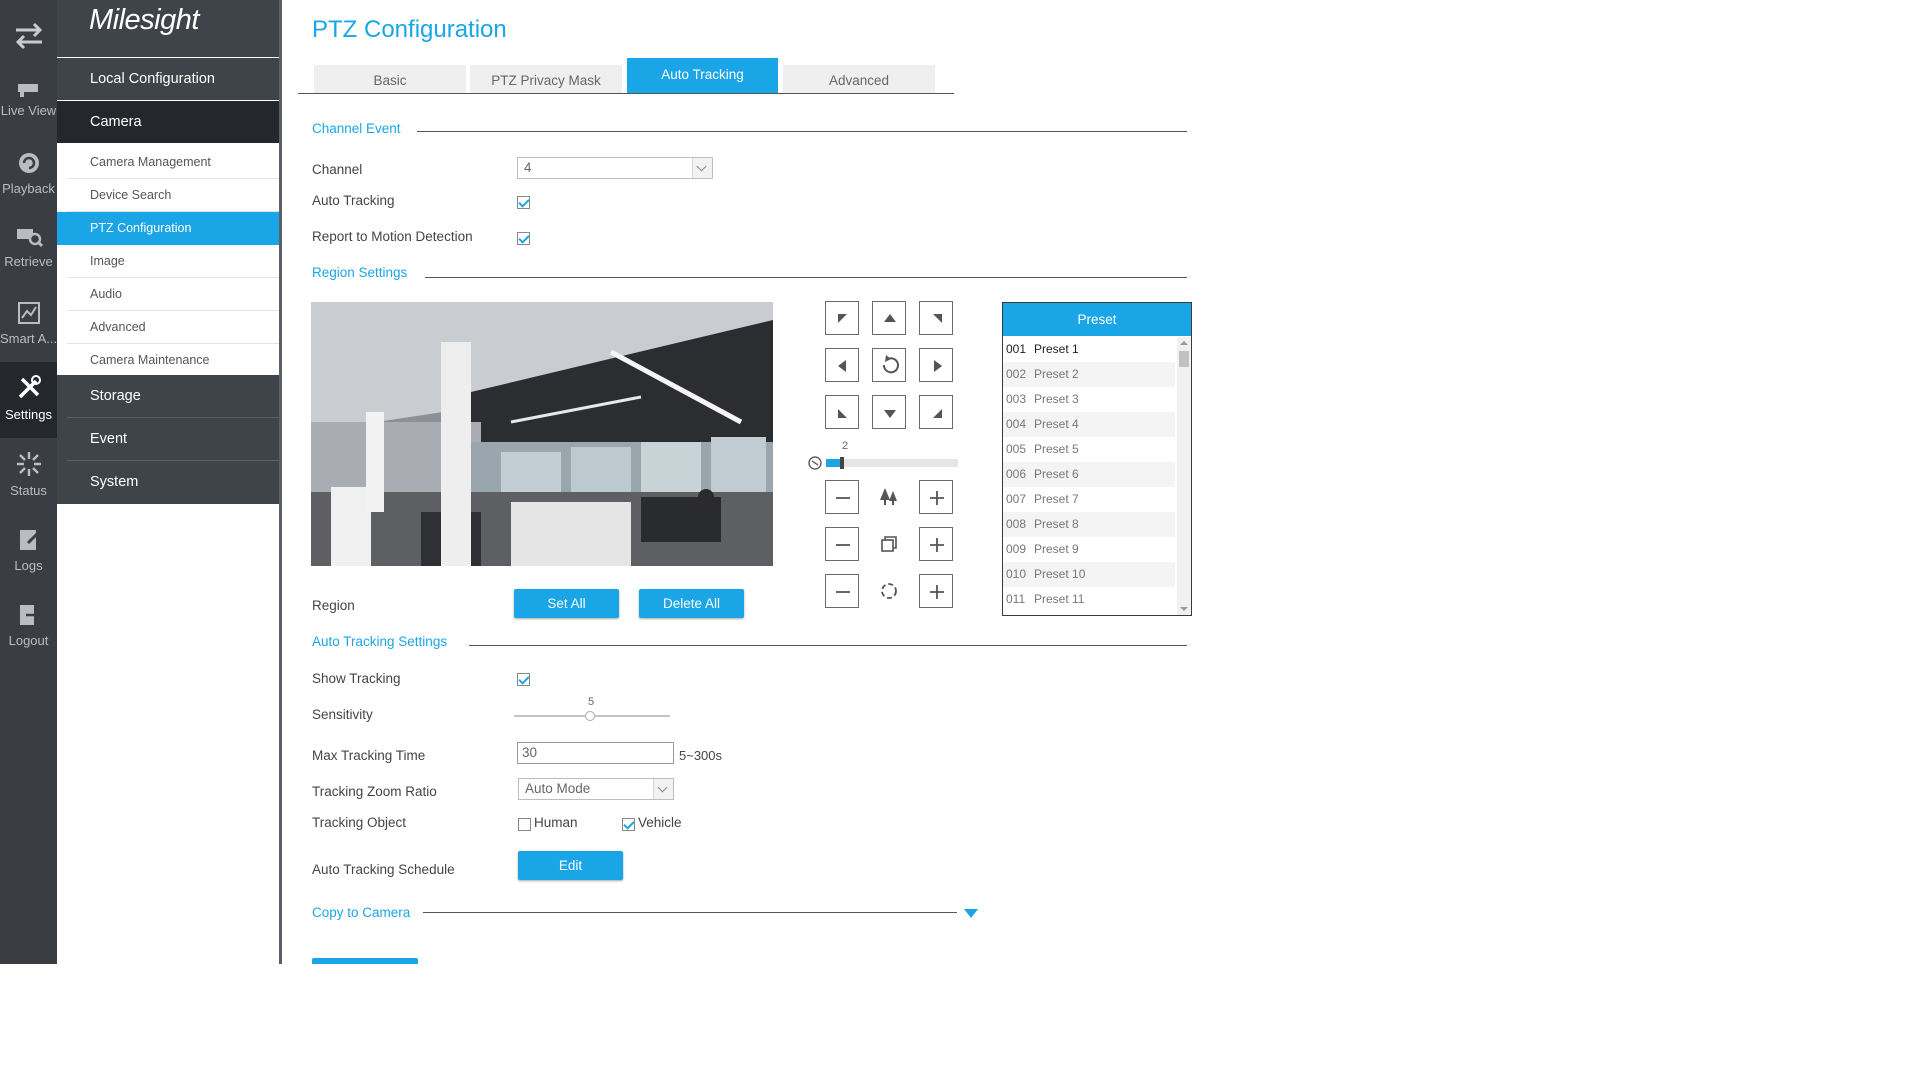 The width and height of the screenshot is (1920, 1080). I want to click on vehicle-checkbox, so click(628, 824).